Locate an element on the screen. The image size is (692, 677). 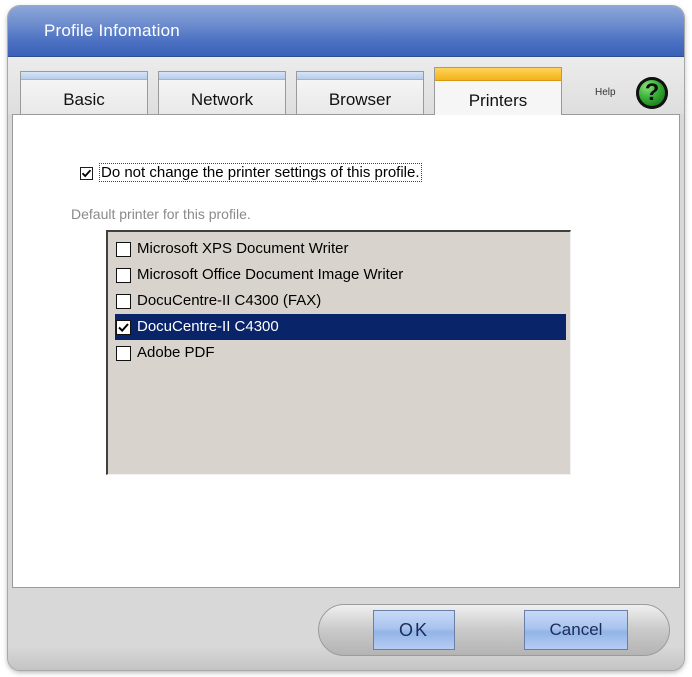
tab-browser: Browser is located at coordinates (360, 92).